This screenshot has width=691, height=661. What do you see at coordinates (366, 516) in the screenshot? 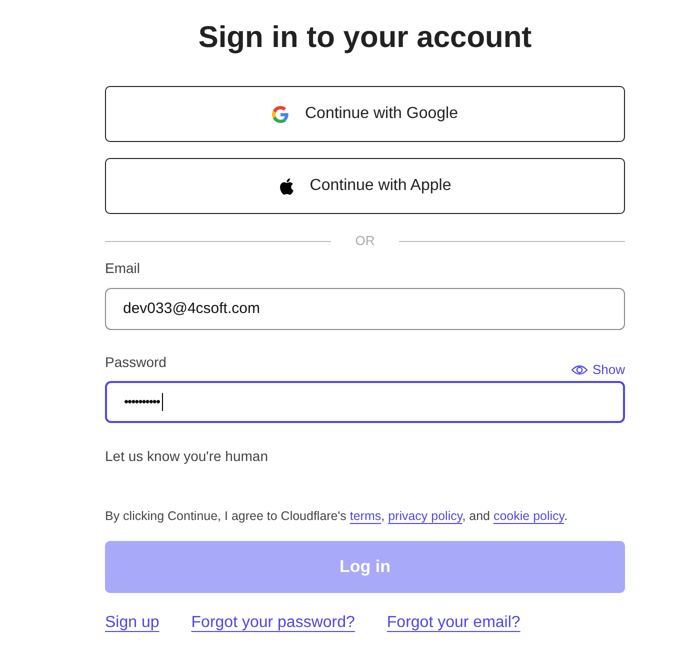
I see `policy-link: terms` at bounding box center [366, 516].